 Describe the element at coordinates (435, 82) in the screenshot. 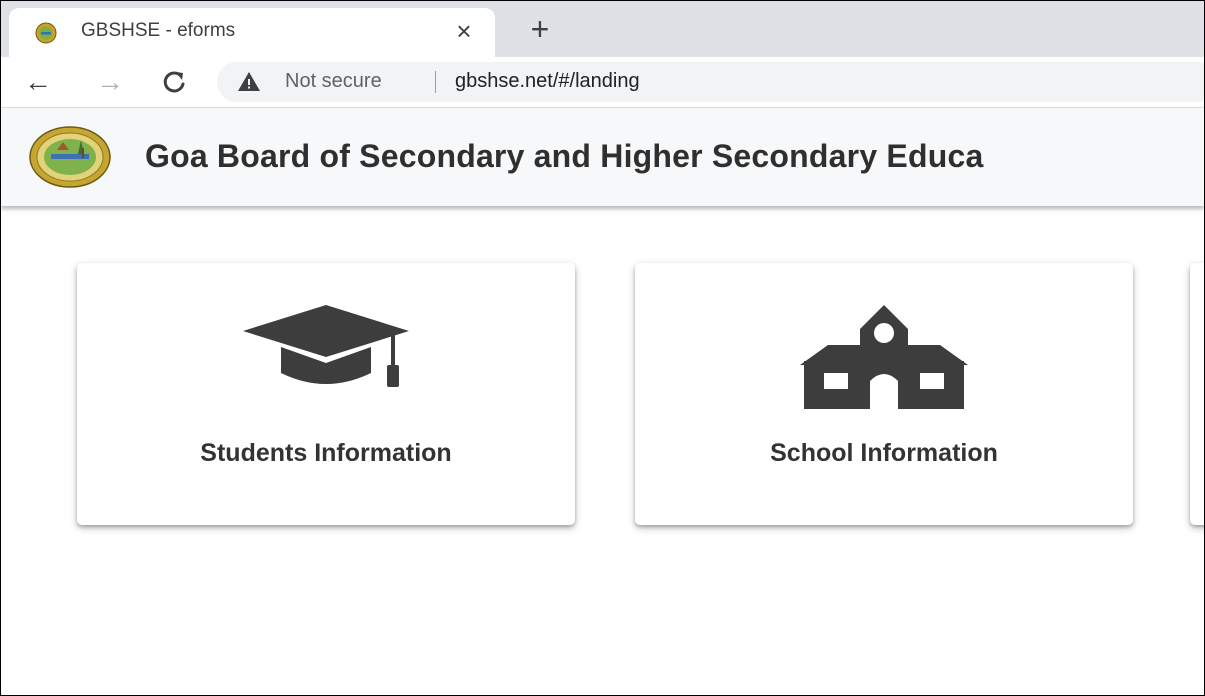

I see `url-divider` at that location.